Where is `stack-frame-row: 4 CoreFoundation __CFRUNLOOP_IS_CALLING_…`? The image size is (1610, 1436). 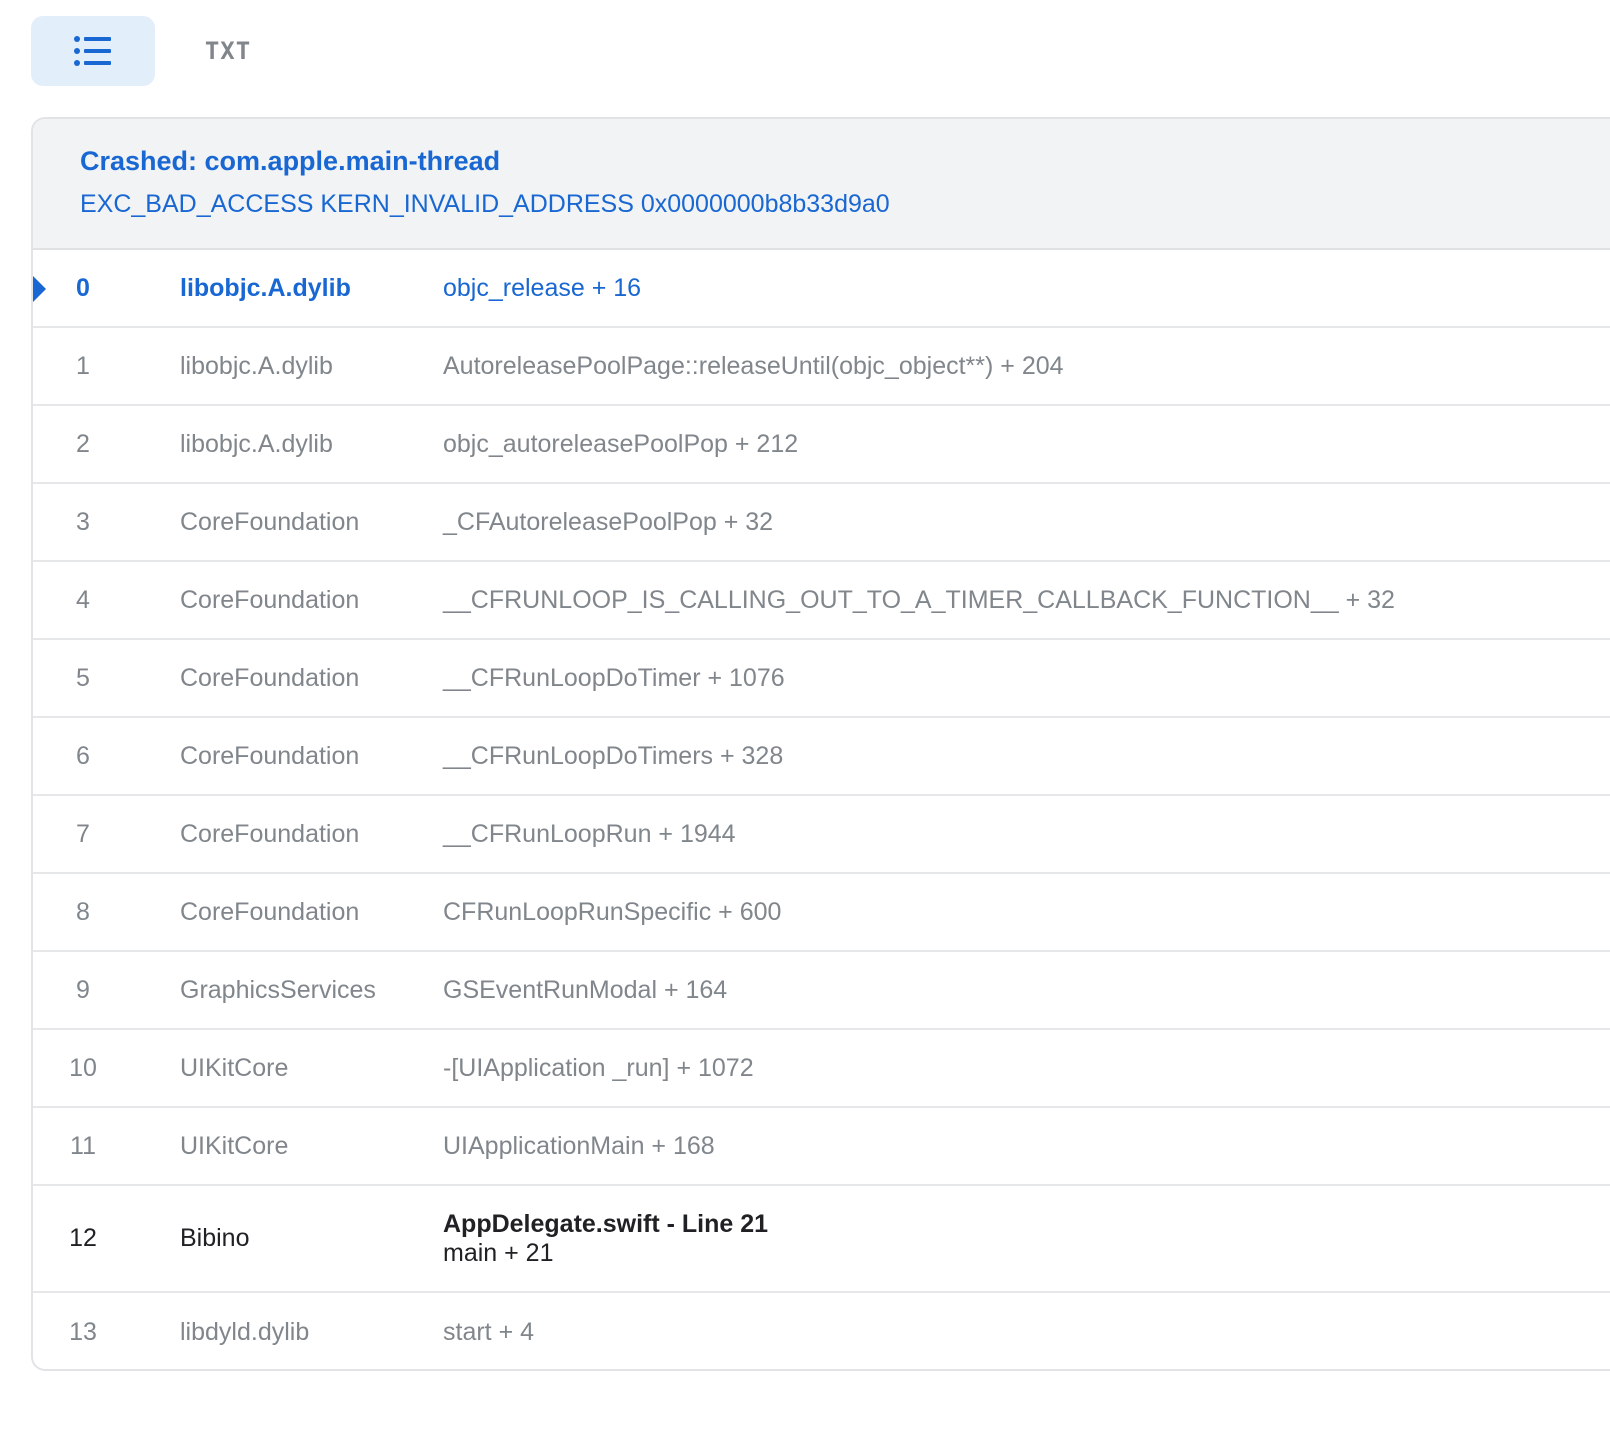
stack-frame-row: 4 CoreFoundation __CFRUNLOOP_IS_CALLING_… is located at coordinates (821, 601).